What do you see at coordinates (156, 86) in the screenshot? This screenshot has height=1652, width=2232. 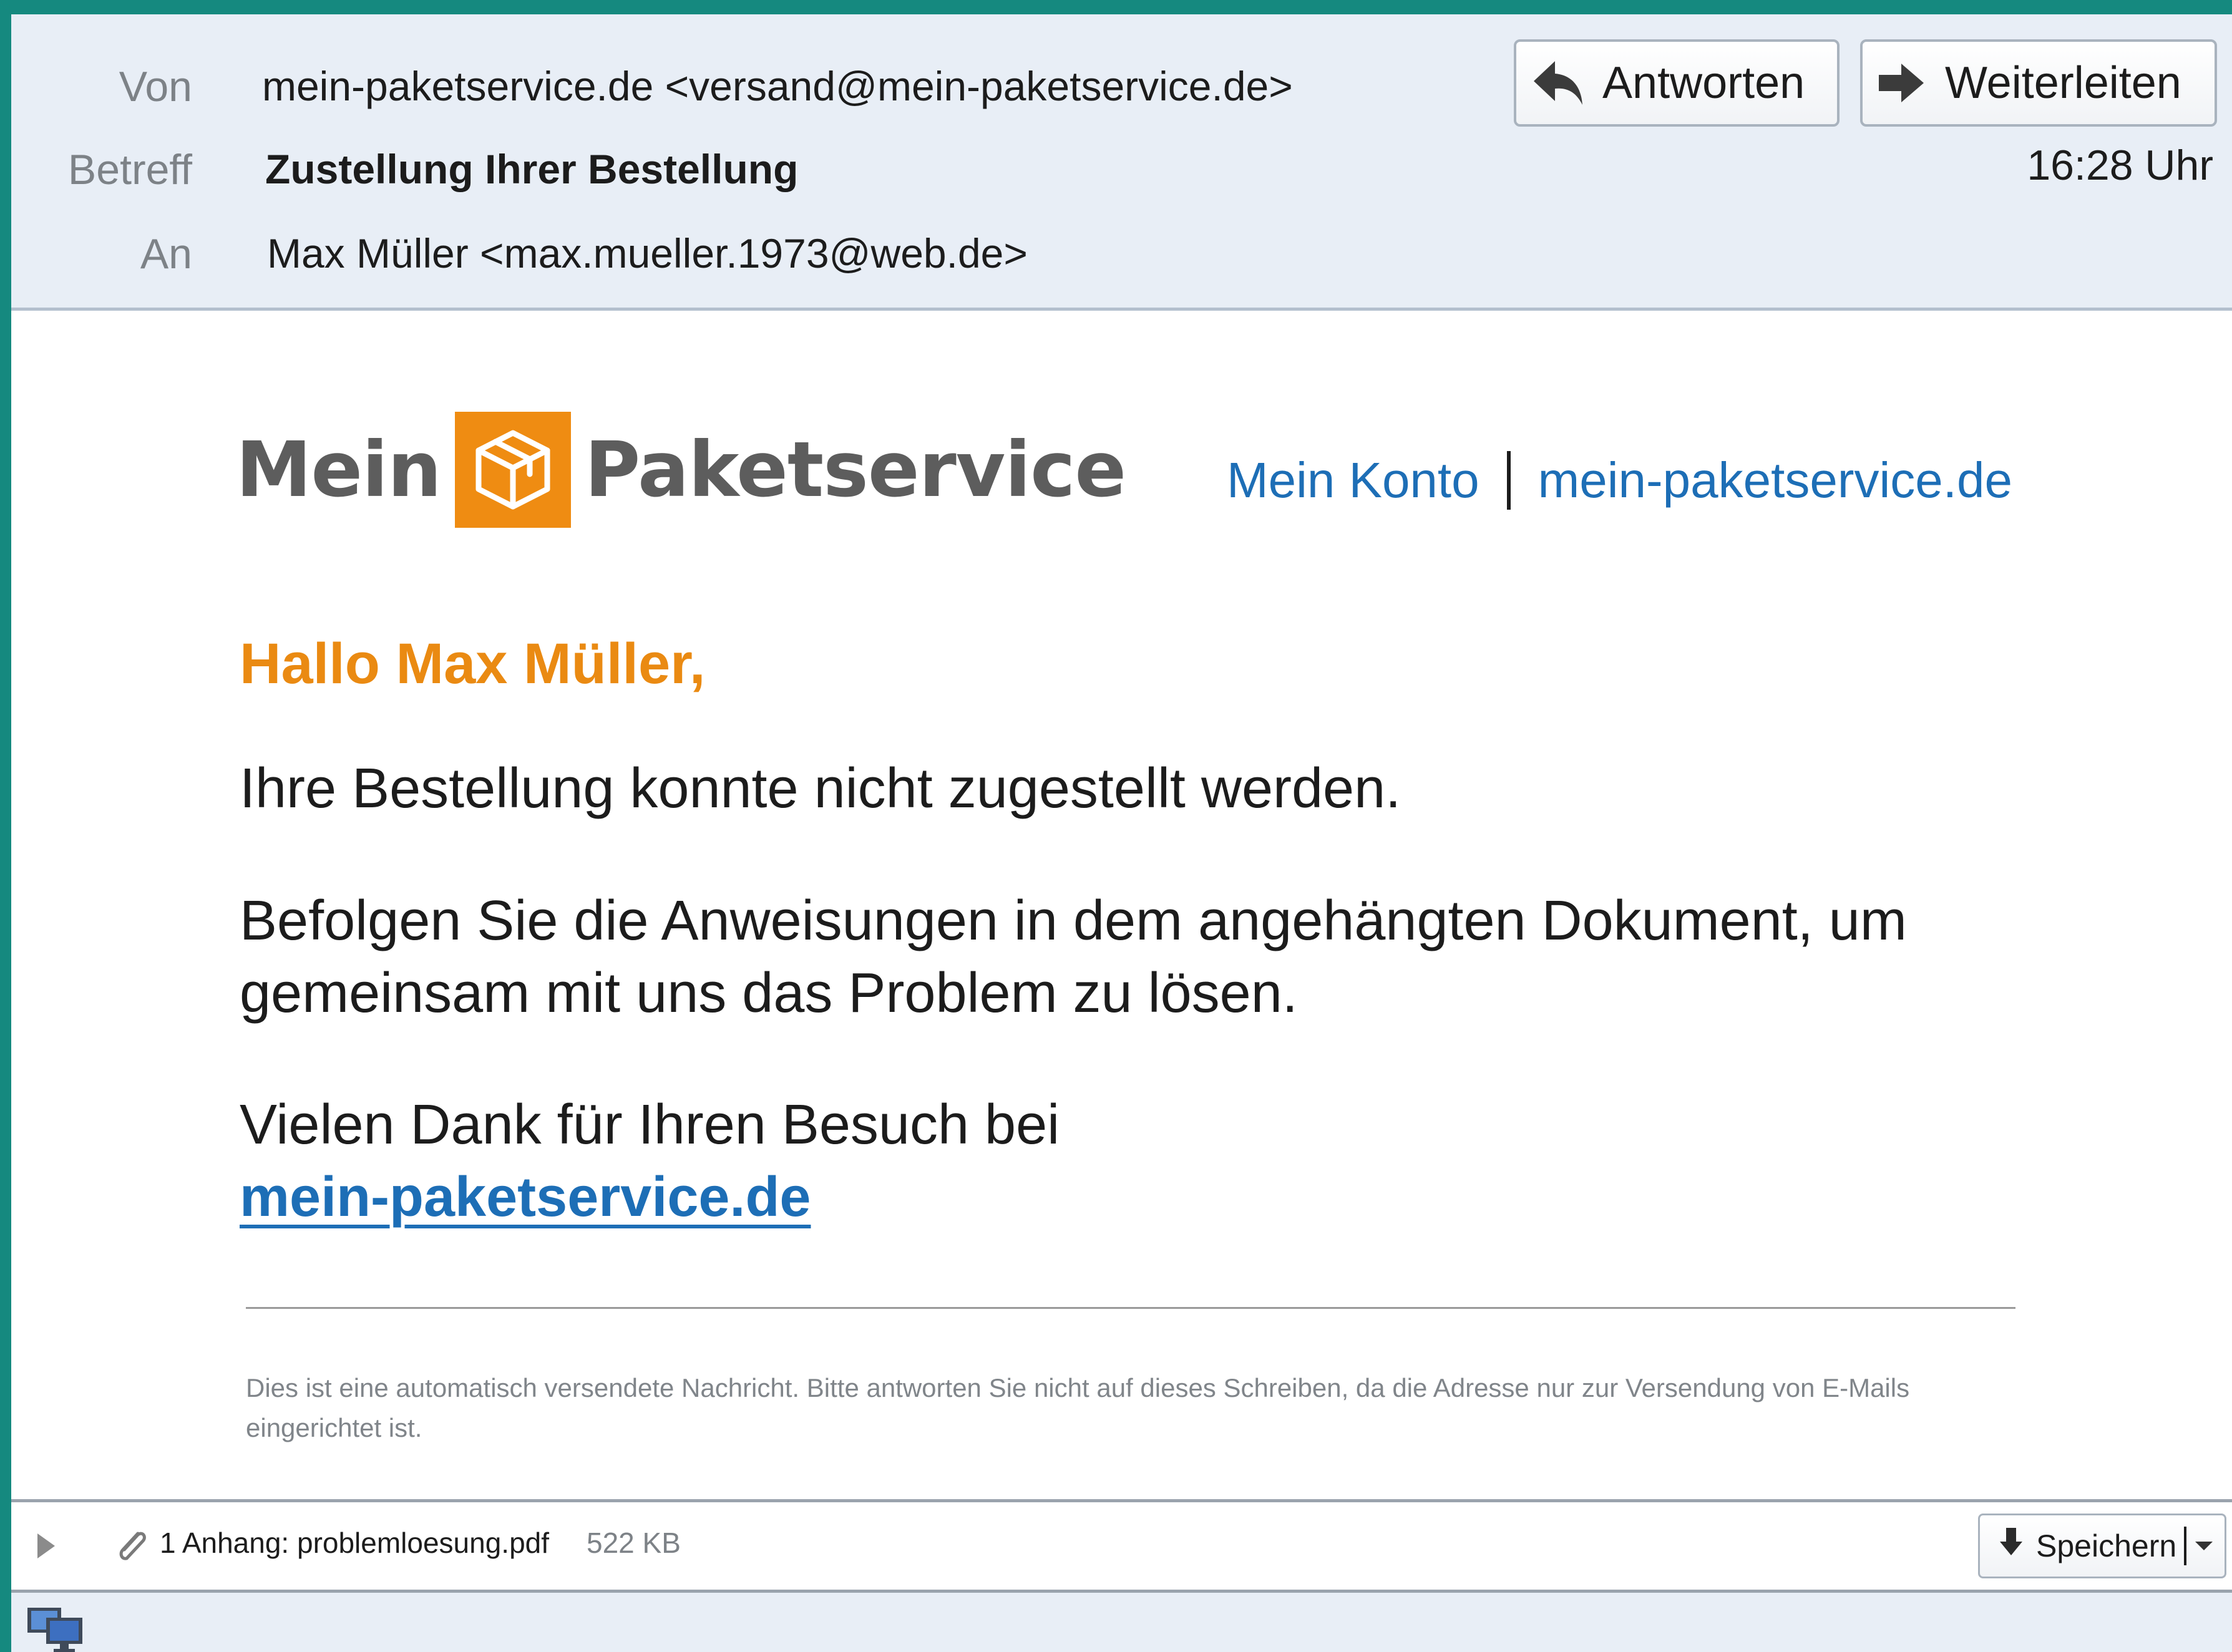 I see `from-label: Von` at bounding box center [156, 86].